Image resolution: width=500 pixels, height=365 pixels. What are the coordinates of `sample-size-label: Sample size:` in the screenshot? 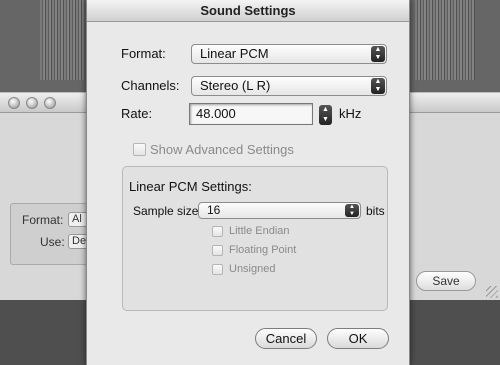 It's located at (167, 211).